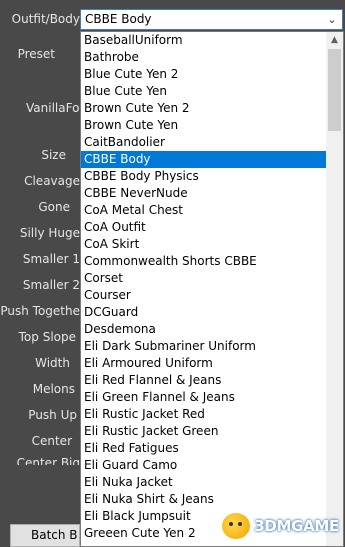  What do you see at coordinates (204, 210) in the screenshot?
I see `list-item: CoA Metal Chest` at bounding box center [204, 210].